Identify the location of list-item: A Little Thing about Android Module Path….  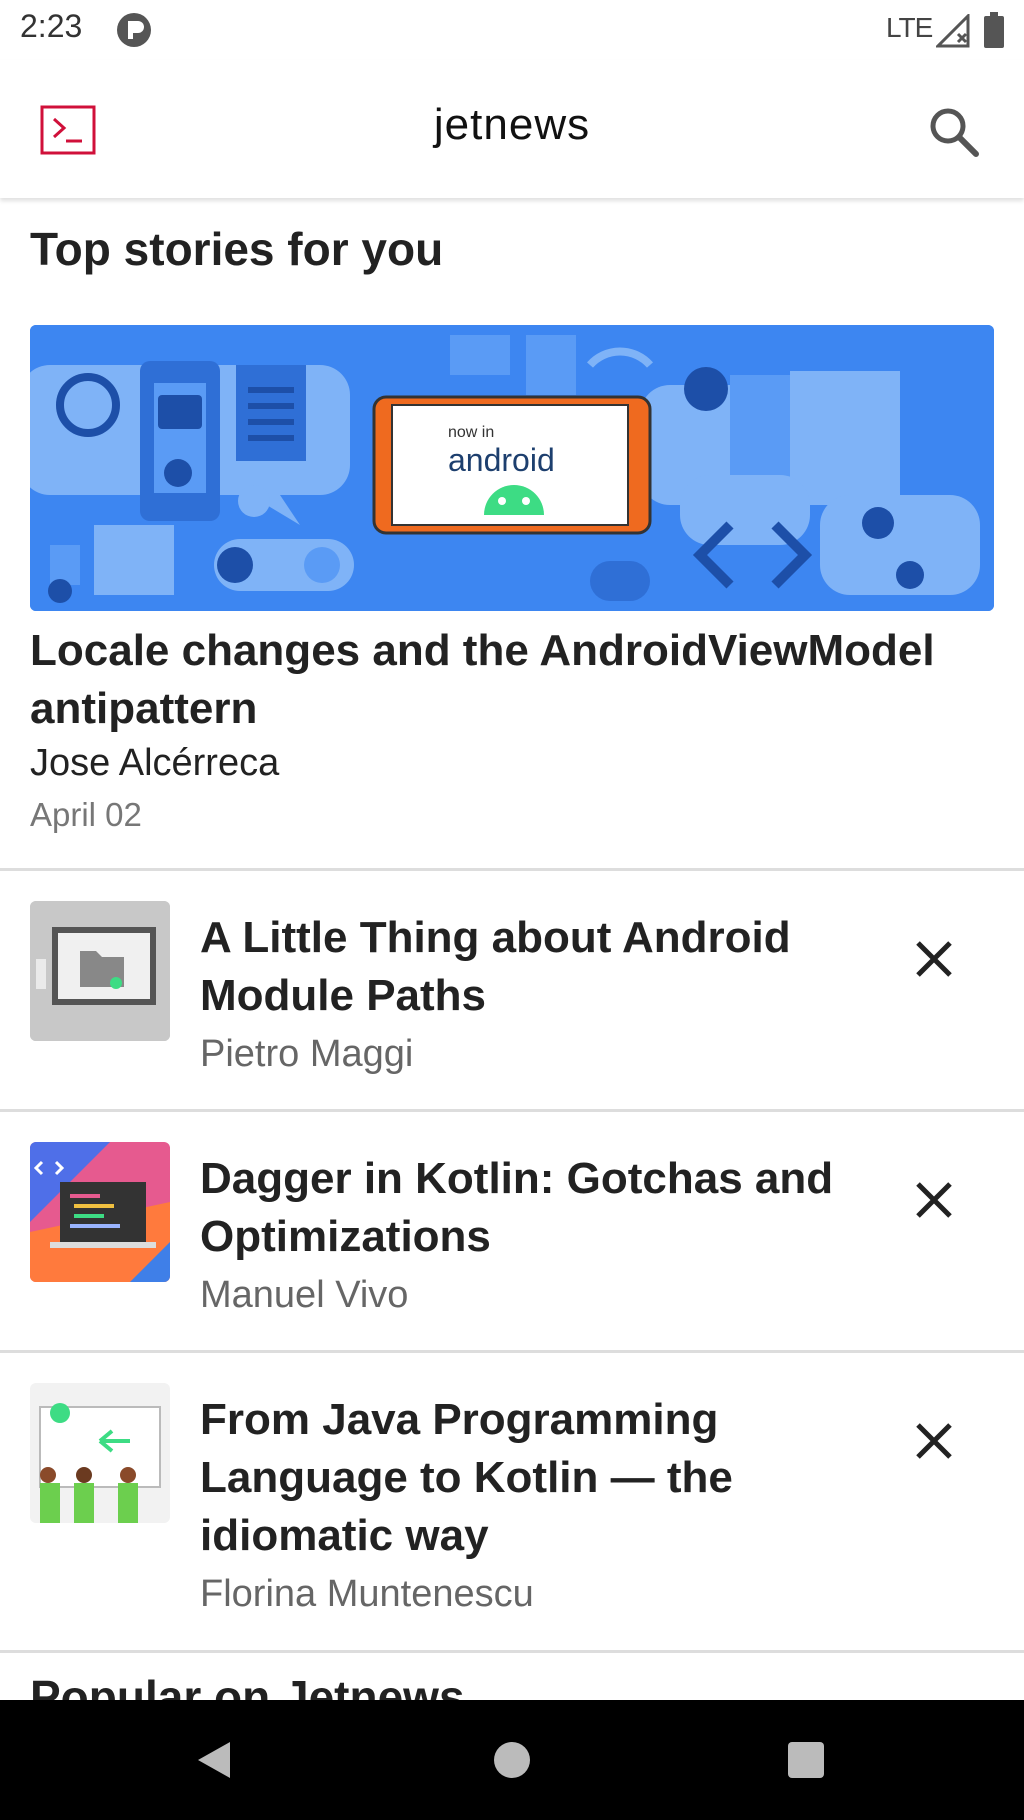
(512, 990).